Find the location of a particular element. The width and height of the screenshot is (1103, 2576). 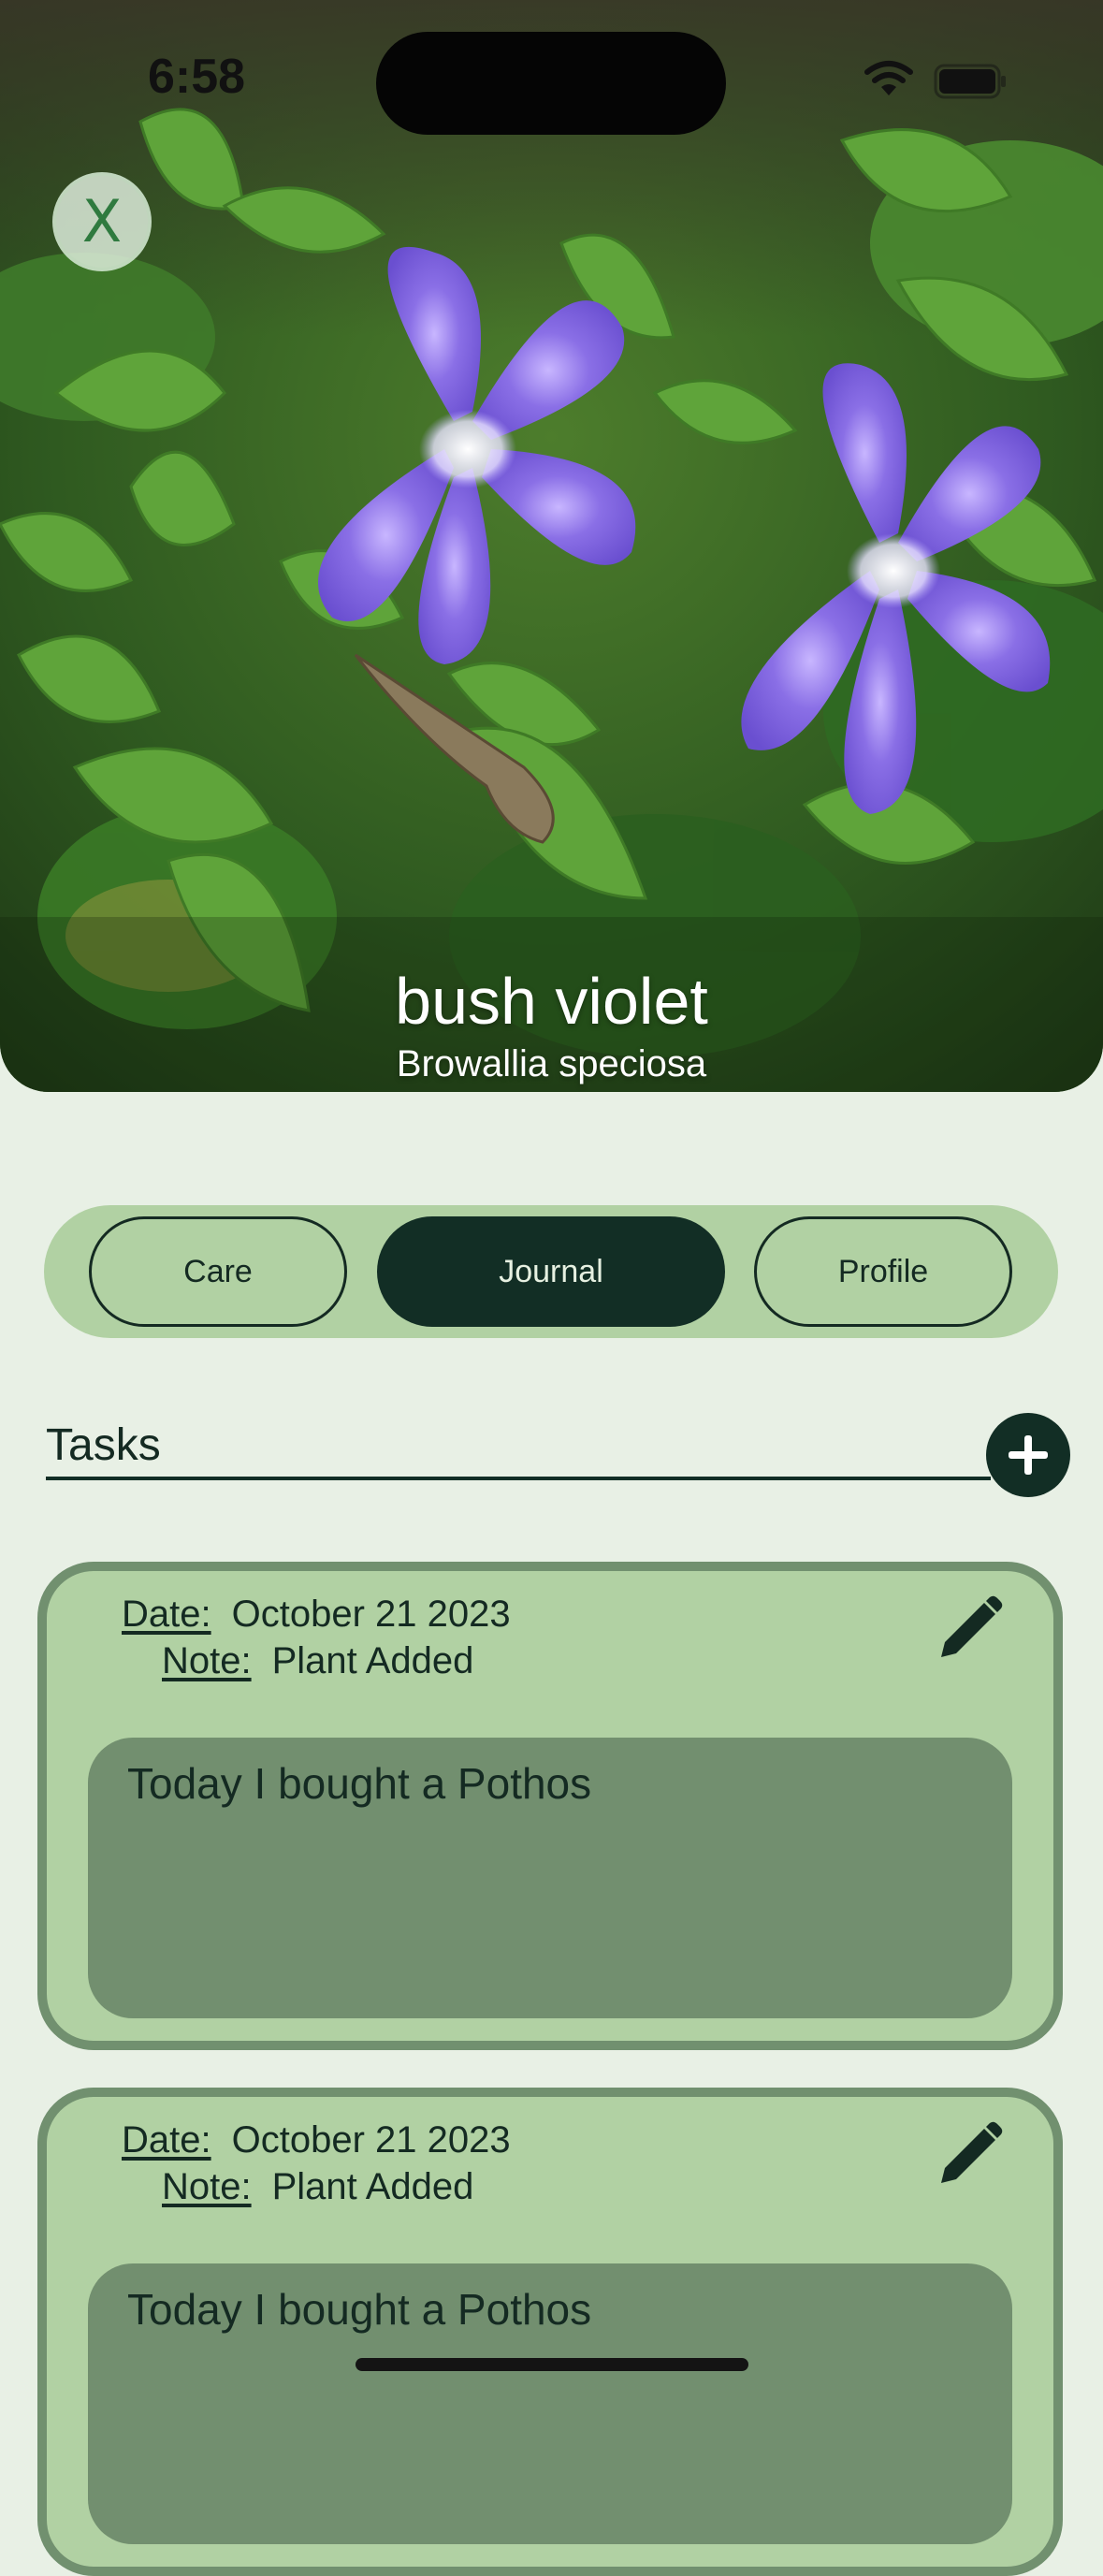

tab-journal: Journal is located at coordinates (551, 1271).